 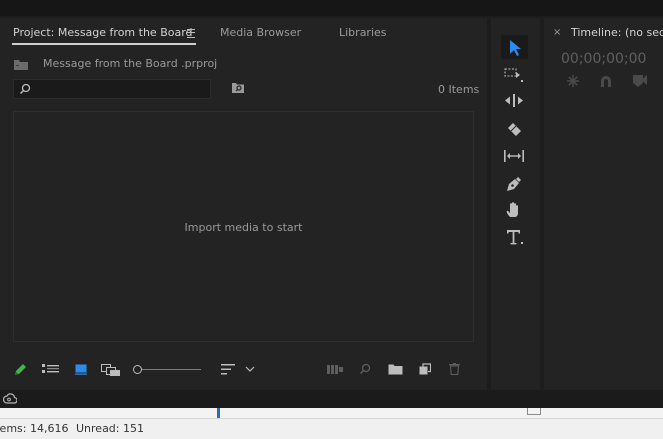 I want to click on hand-tool-icon, so click(x=514, y=210).